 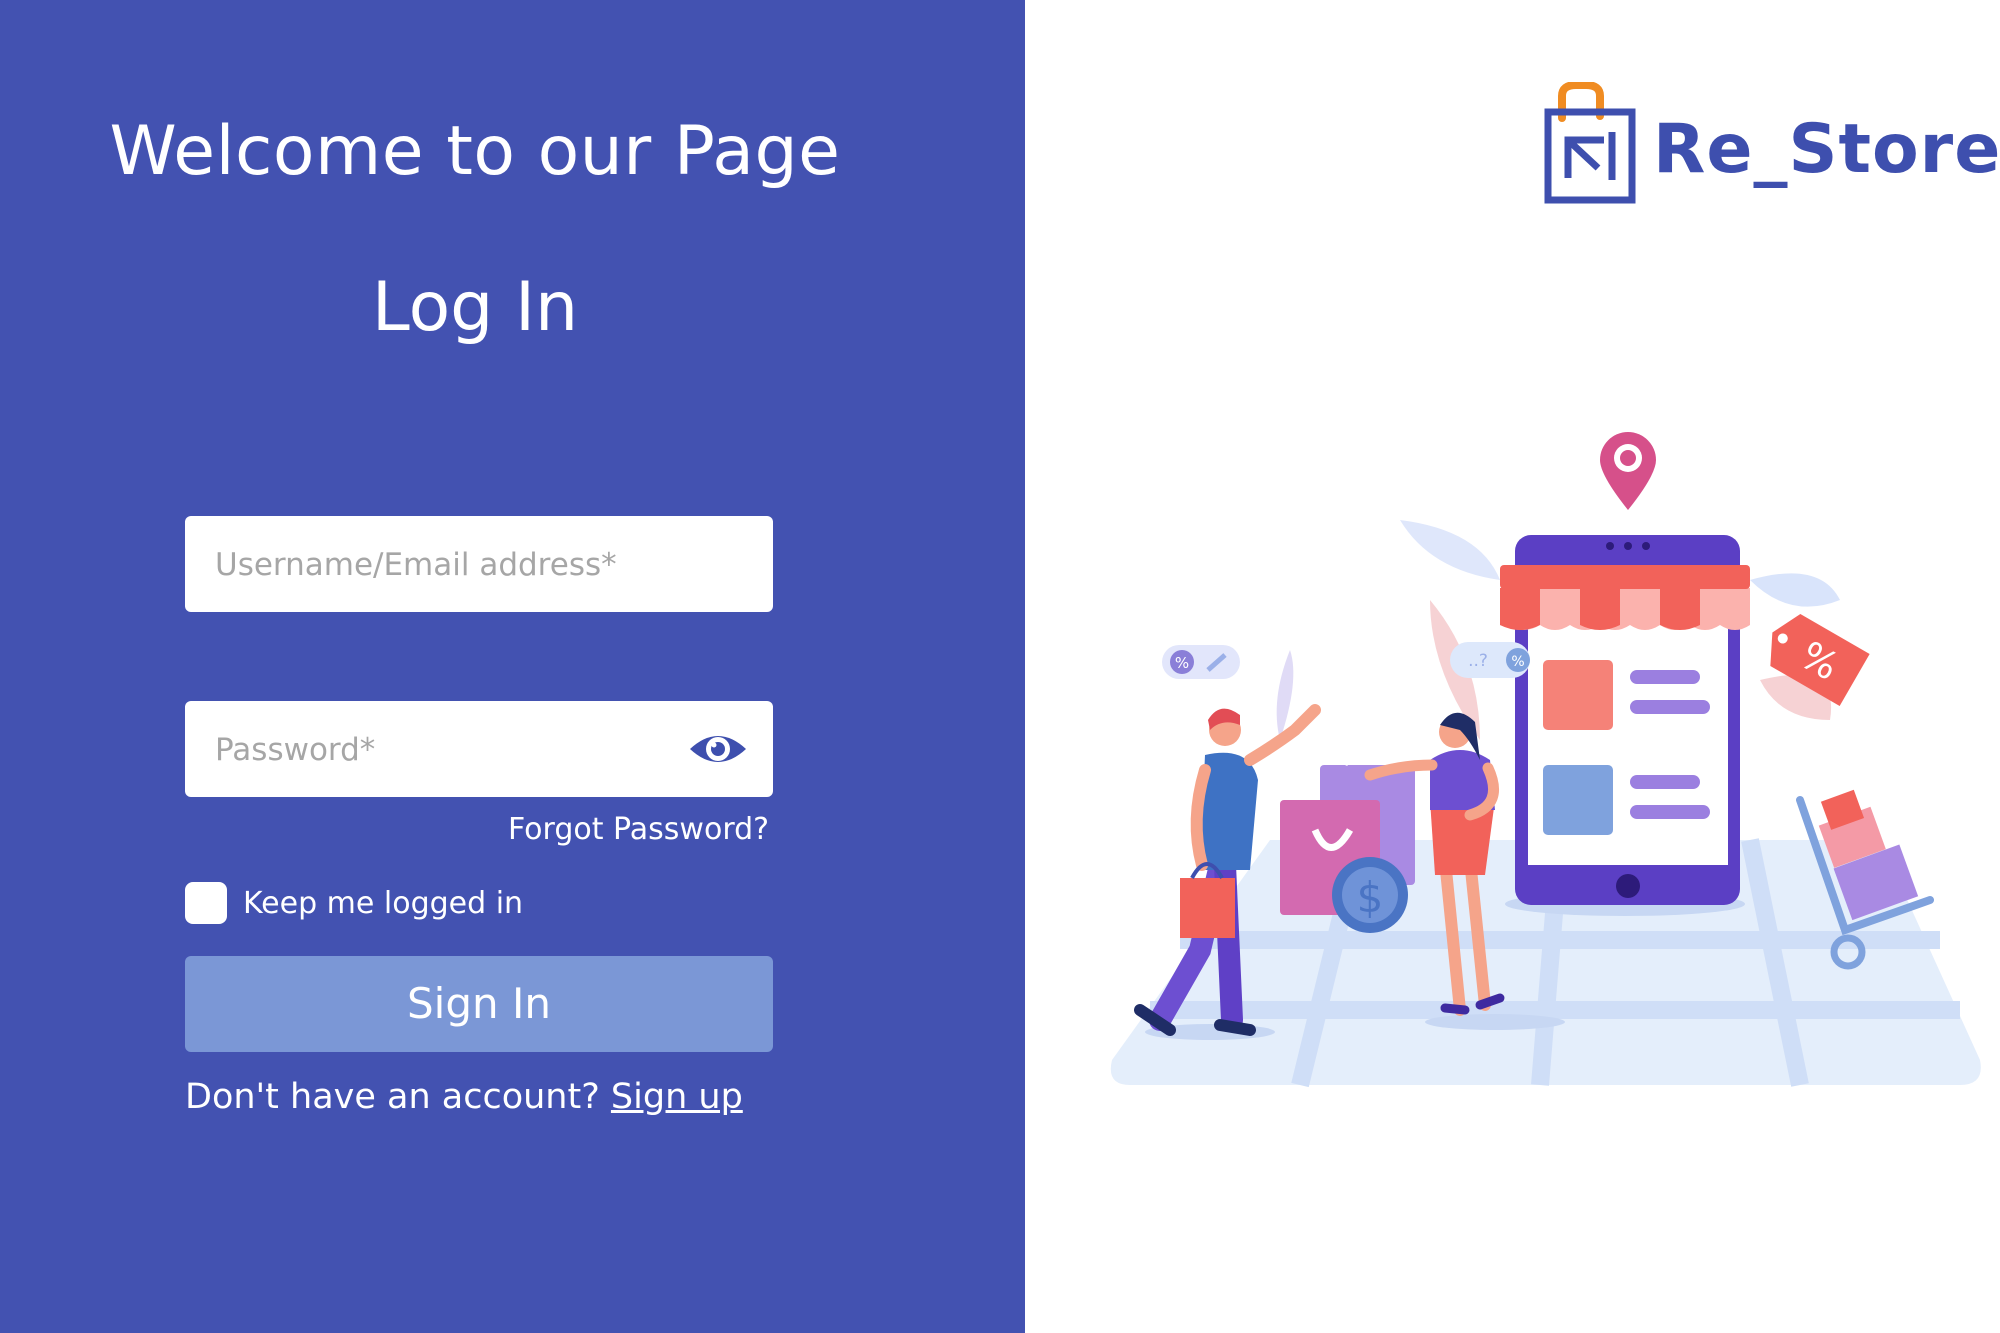 What do you see at coordinates (206, 903) in the screenshot?
I see `keep-logged-in-checkbox` at bounding box center [206, 903].